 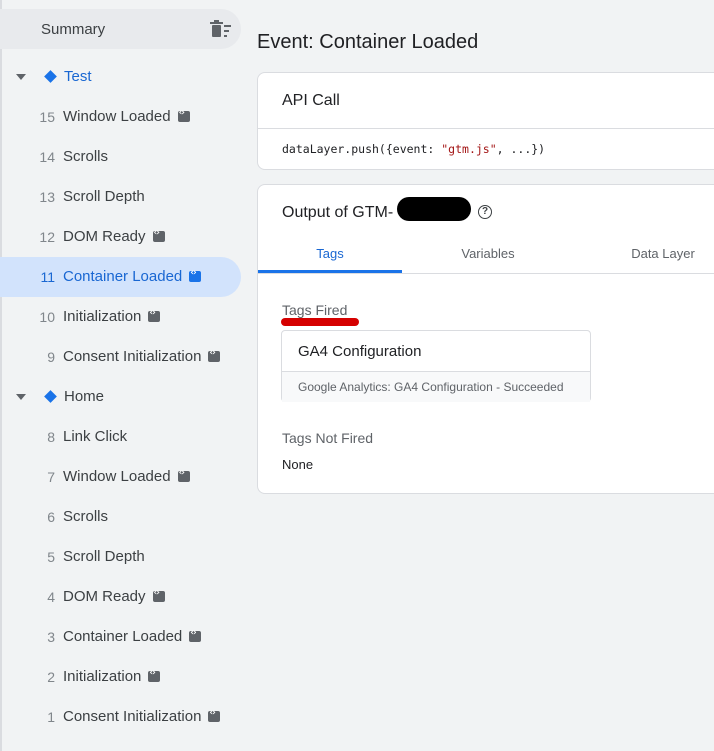 I want to click on group-label: Test, so click(x=78, y=76).